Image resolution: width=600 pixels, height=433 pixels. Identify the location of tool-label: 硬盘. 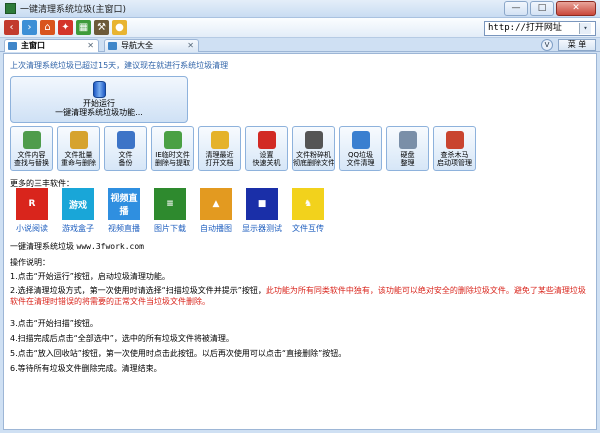
(407, 155).